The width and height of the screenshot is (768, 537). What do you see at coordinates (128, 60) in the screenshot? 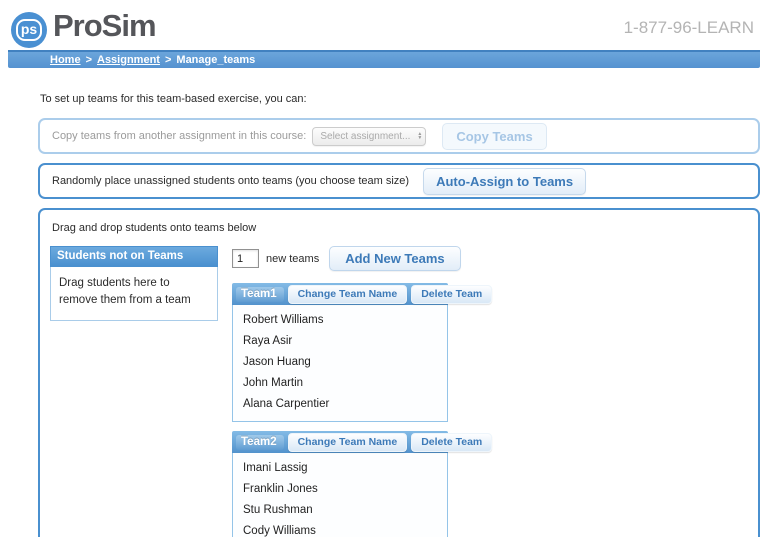
I see `breadcrumb-assignment-link: Assignment` at bounding box center [128, 60].